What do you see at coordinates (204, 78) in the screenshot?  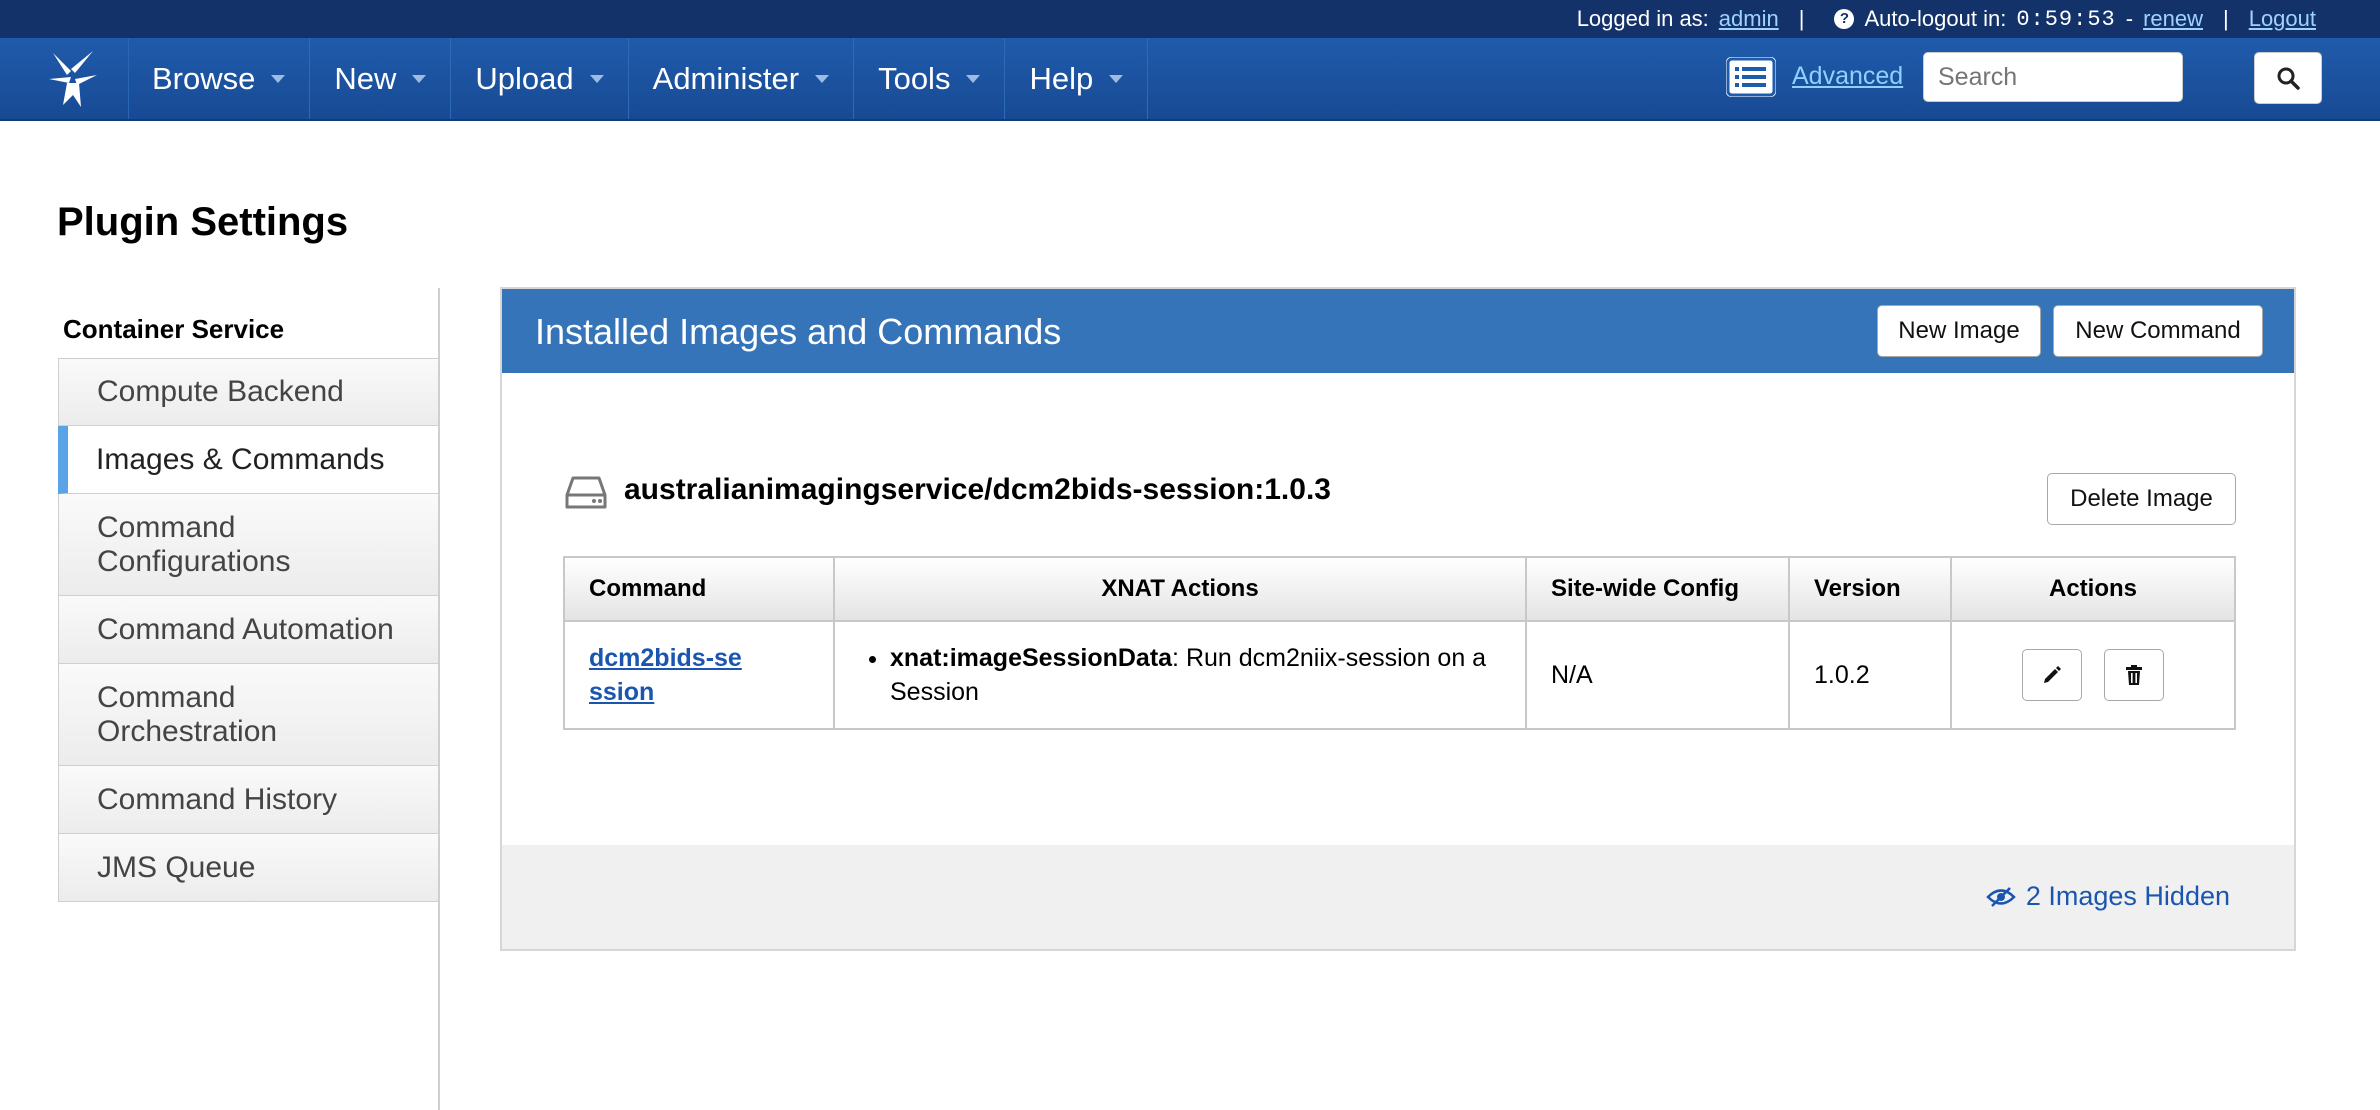 I see `nav-label: Browse` at bounding box center [204, 78].